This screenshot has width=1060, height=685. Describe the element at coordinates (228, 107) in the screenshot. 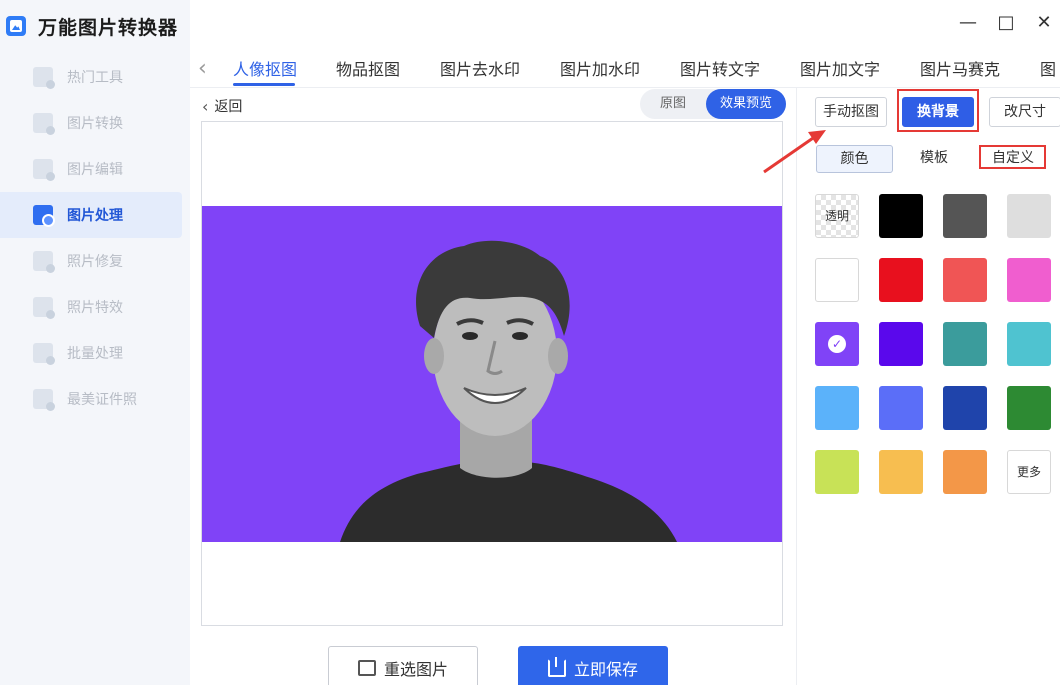

I see `back-label: 返回` at that location.